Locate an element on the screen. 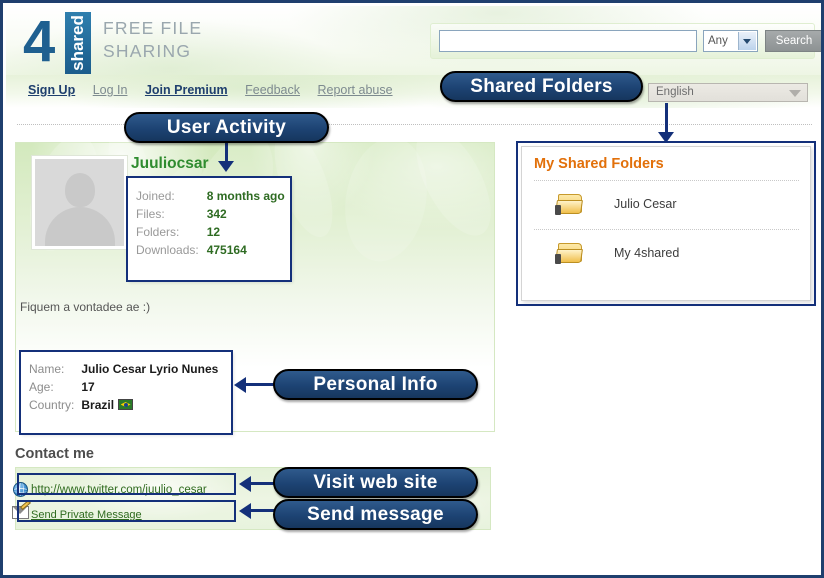 This screenshot has width=824, height=578. logo-shared-bar: shared is located at coordinates (78, 43).